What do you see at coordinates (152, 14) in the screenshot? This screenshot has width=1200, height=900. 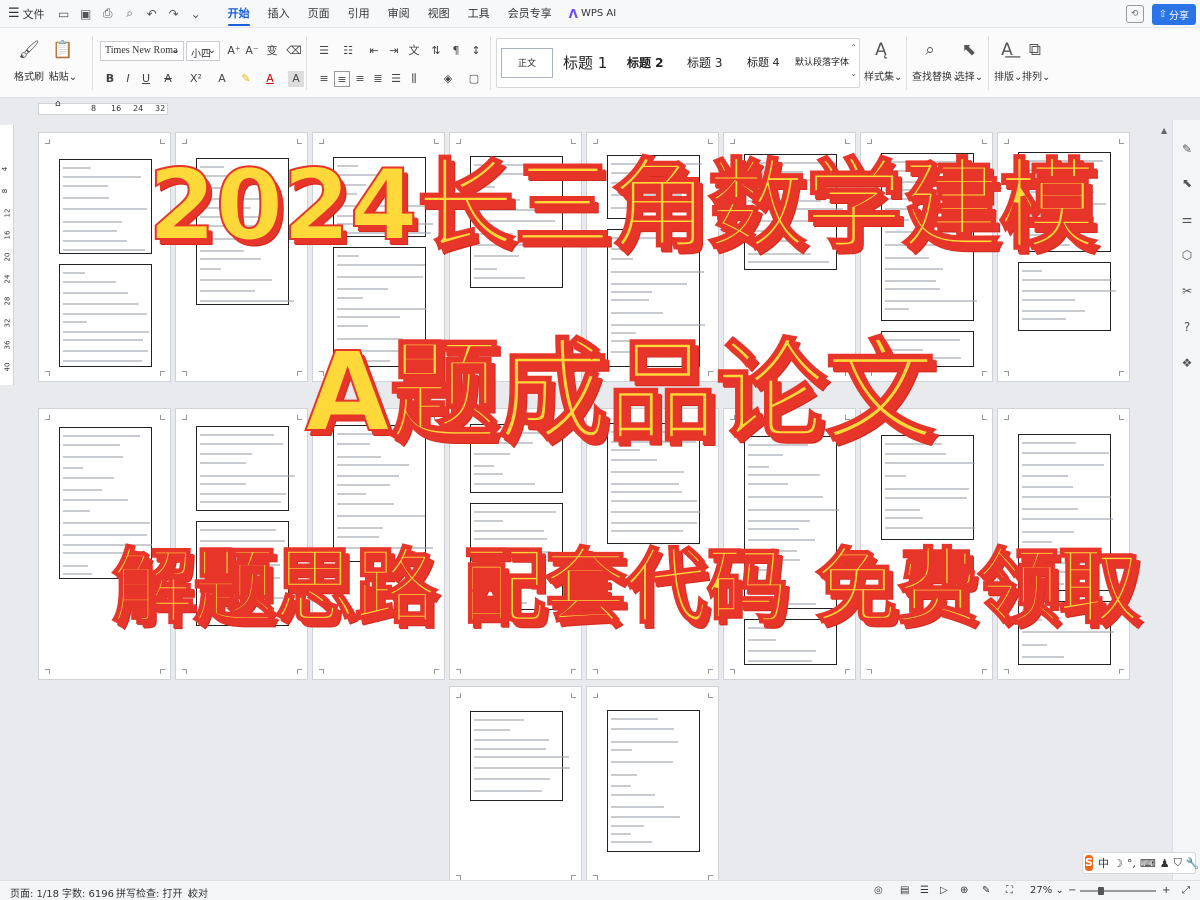 I see `undo-icon: ↶` at bounding box center [152, 14].